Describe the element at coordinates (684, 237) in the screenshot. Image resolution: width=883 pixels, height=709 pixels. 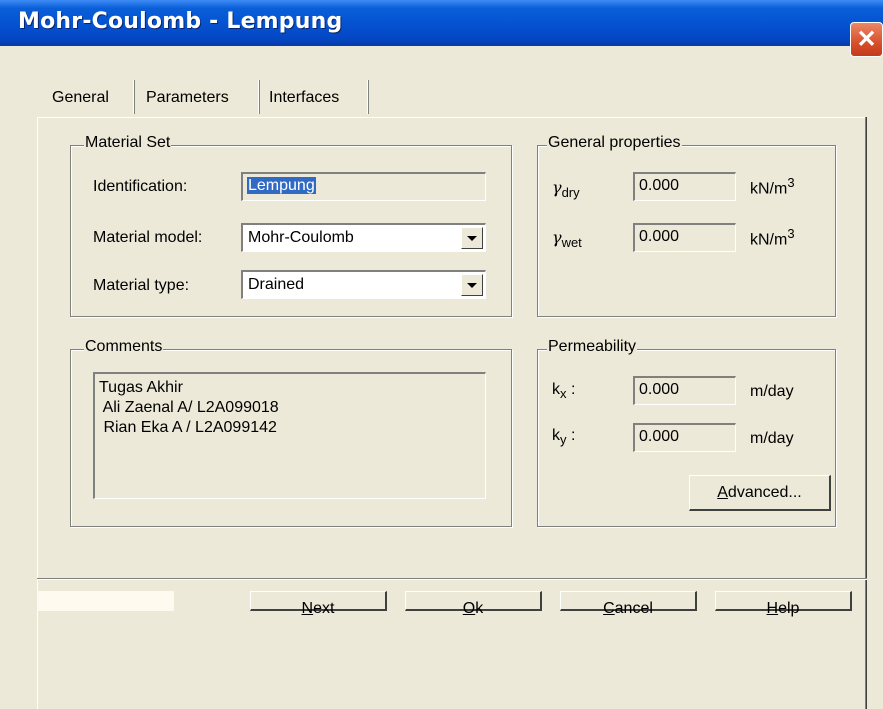
I see `gamma-wet-input: 0.000` at that location.